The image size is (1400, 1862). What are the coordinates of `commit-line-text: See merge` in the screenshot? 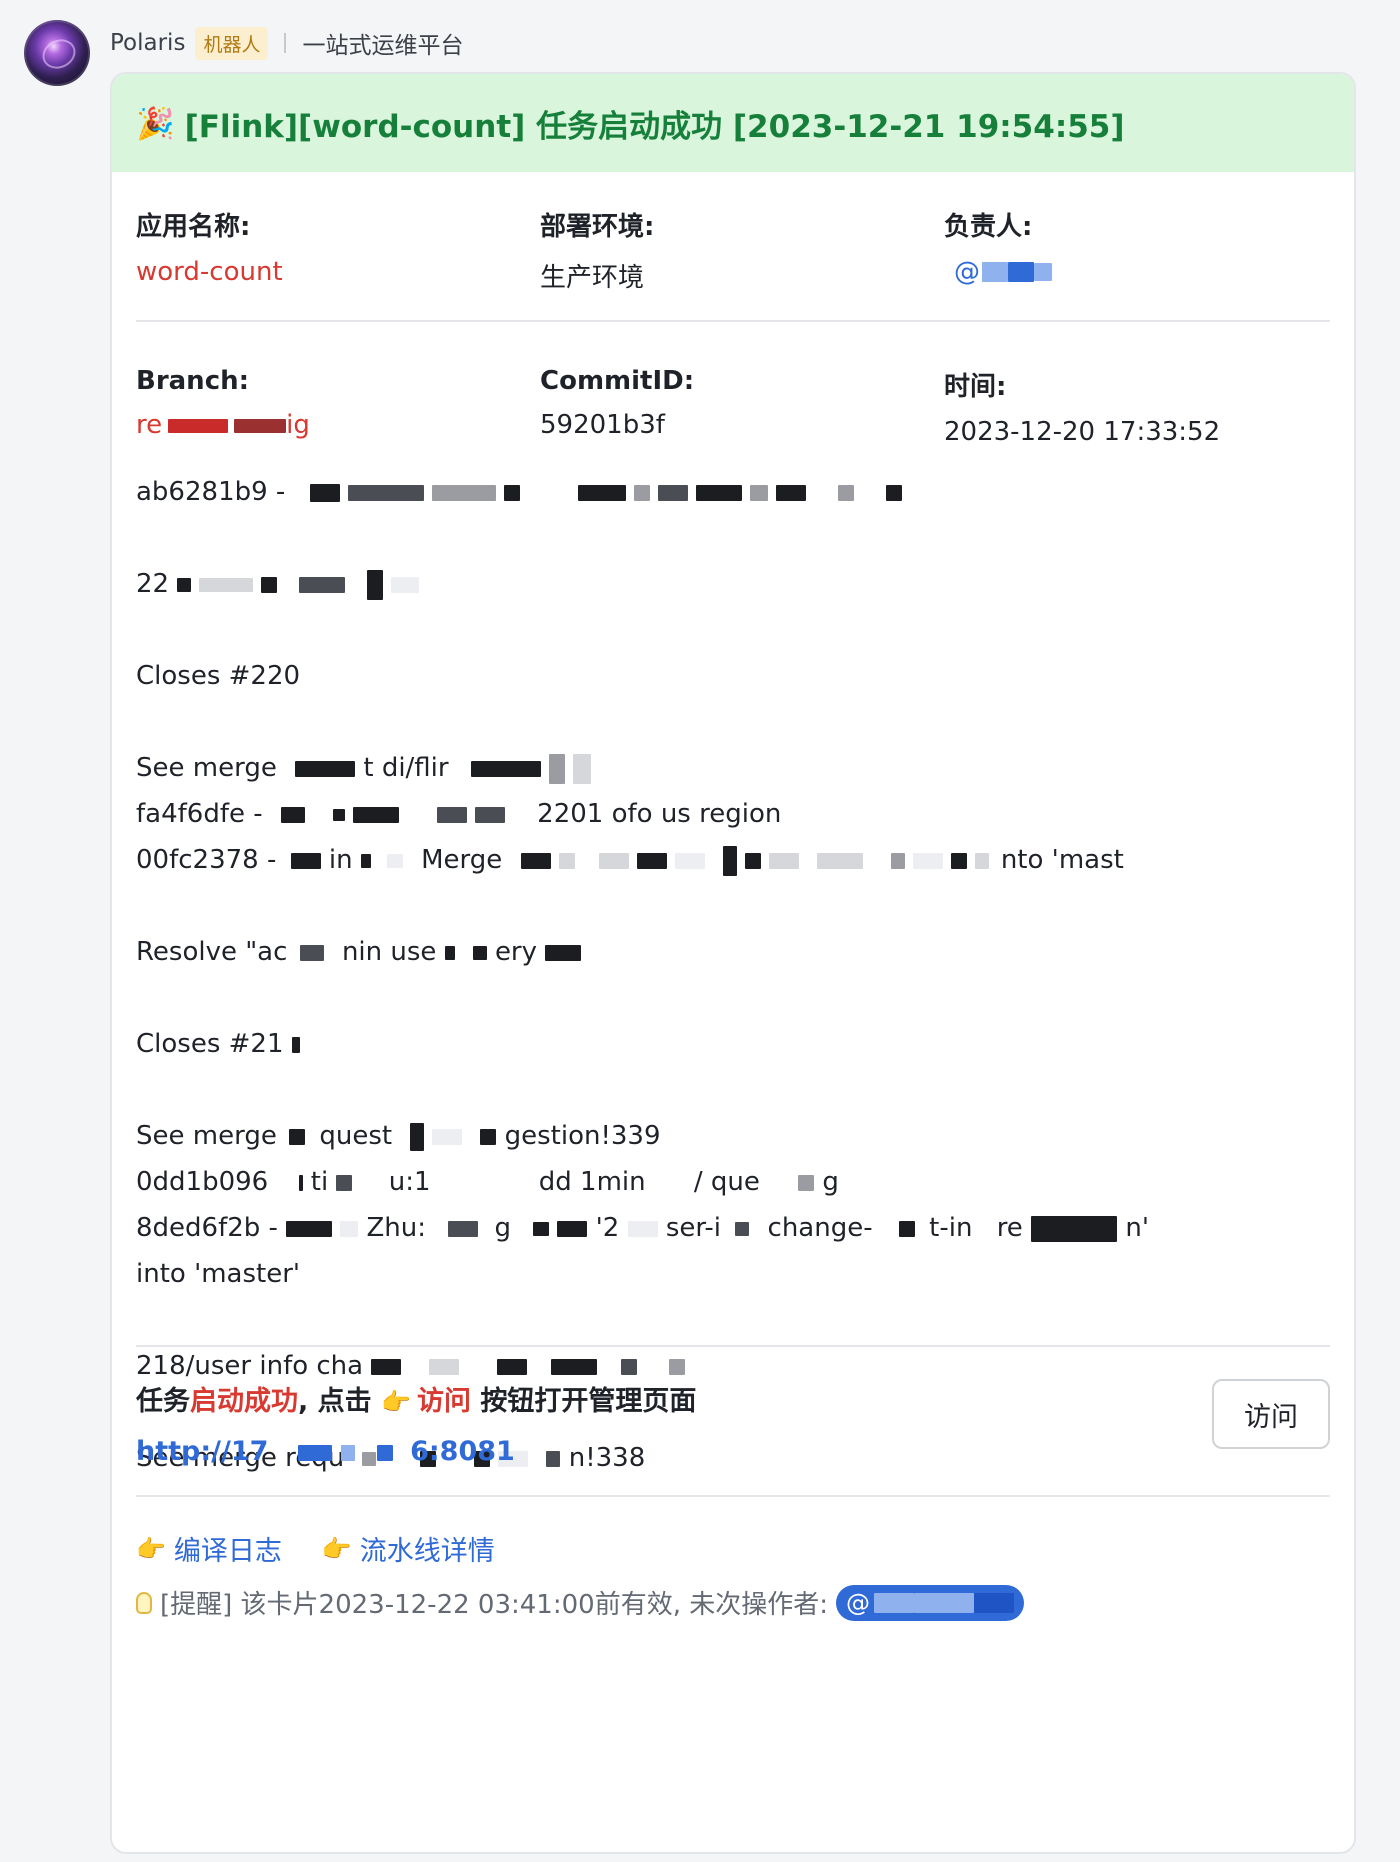 It's located at (206, 768).